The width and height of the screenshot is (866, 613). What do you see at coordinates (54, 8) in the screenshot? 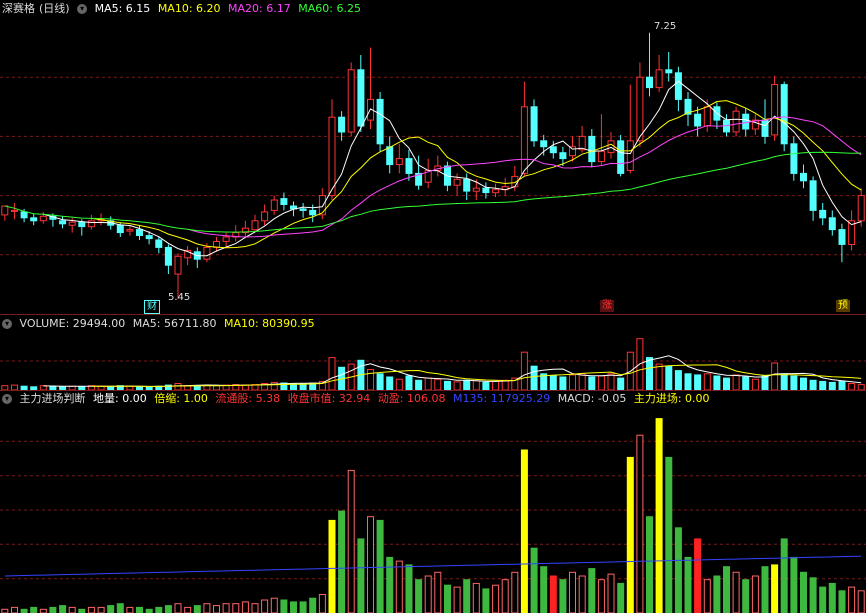
I see `period-label: (日线)` at bounding box center [54, 8].